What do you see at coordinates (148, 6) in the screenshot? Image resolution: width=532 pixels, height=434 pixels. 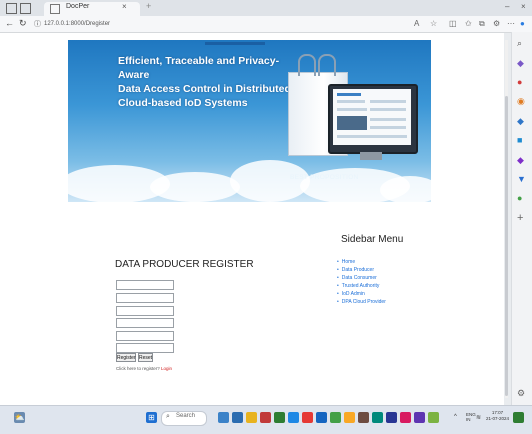 I see `new-tab-button: +` at bounding box center [148, 6].